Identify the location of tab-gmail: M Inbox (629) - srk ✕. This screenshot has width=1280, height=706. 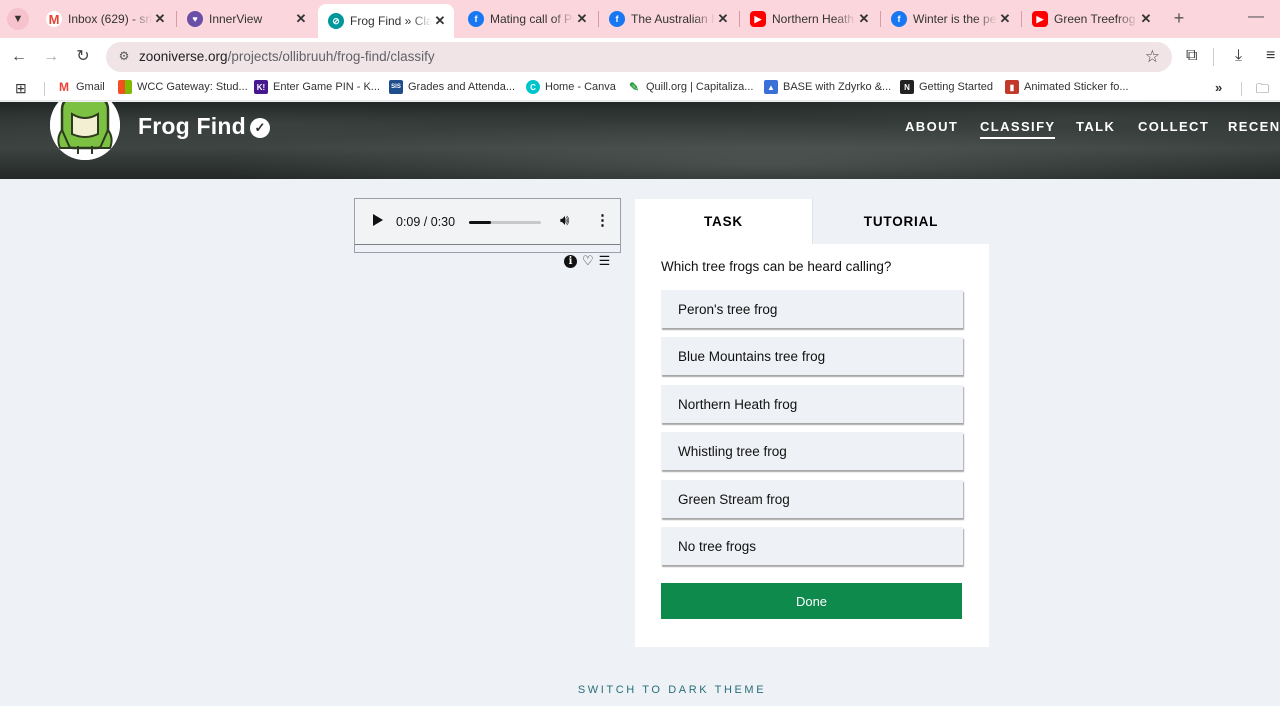
(105, 19).